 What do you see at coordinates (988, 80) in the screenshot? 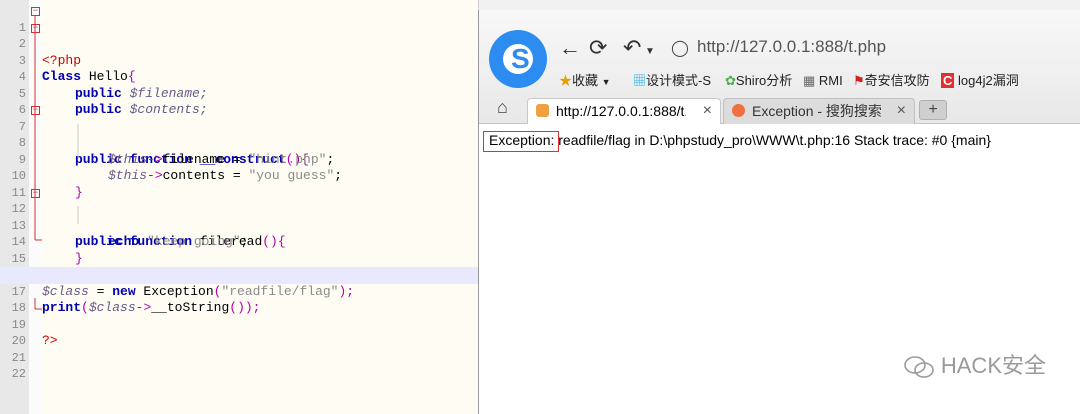
I see `bookmark-label: log4j2漏洞` at bounding box center [988, 80].